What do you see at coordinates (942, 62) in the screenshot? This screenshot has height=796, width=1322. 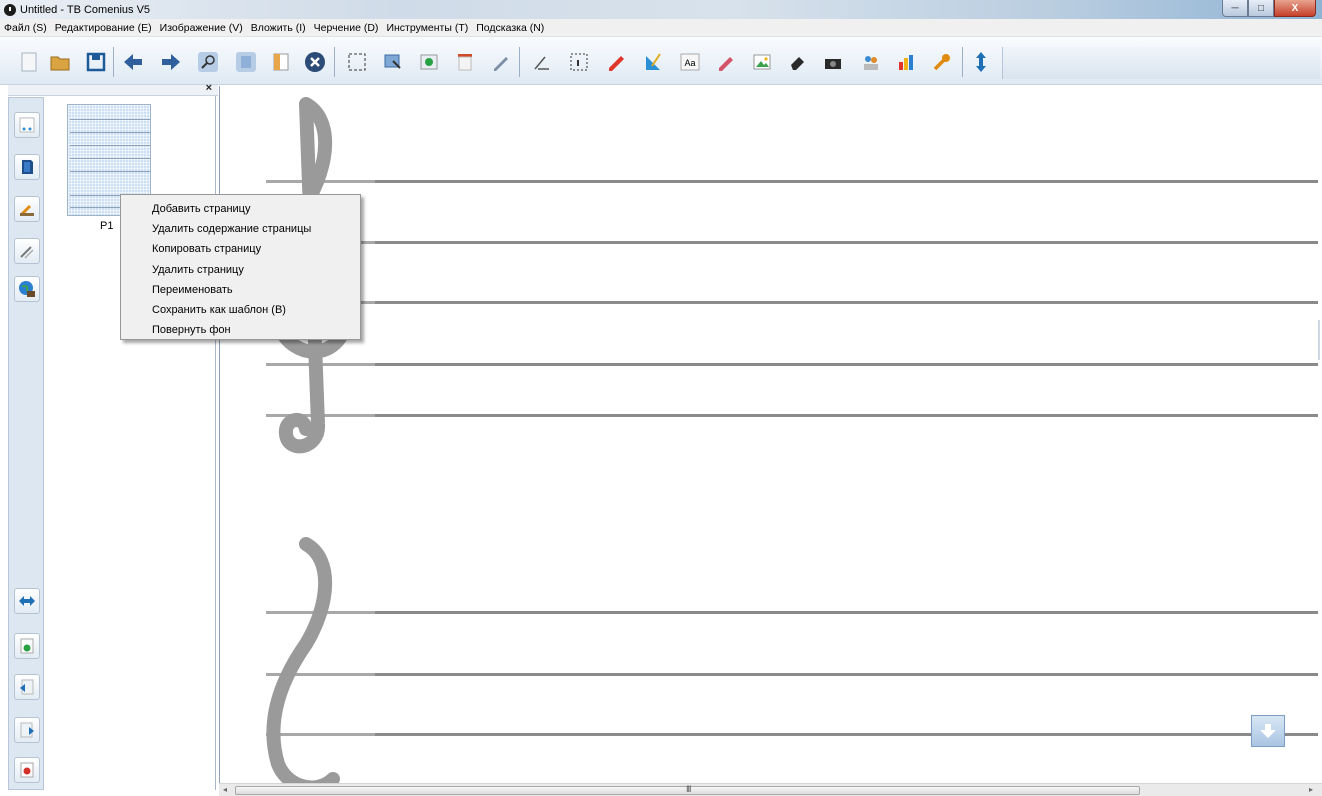 I see `settings-wrench-icon` at bounding box center [942, 62].